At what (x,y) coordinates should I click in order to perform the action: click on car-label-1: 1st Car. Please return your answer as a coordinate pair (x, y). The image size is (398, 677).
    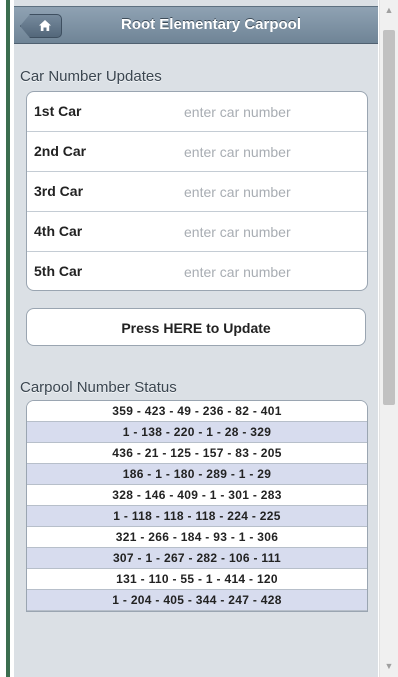
    Looking at the image, I should click on (58, 111).